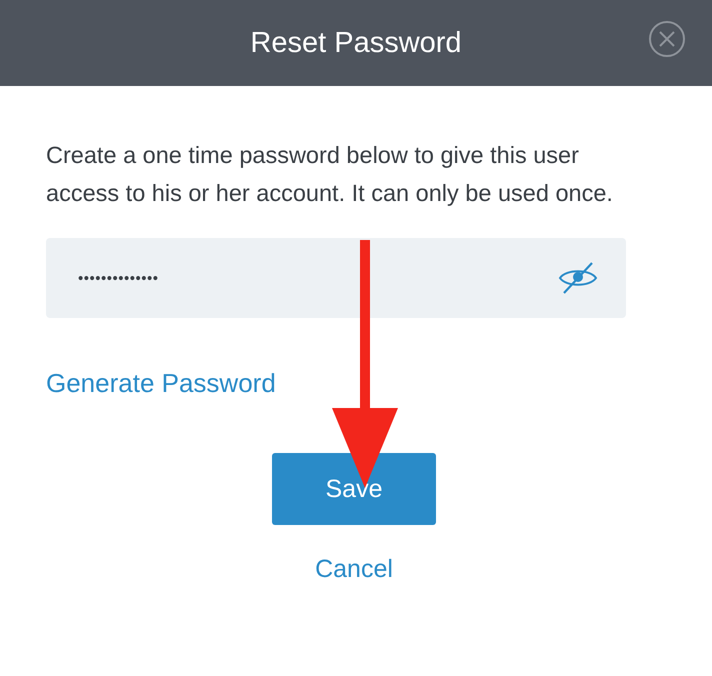  What do you see at coordinates (330, 174) in the screenshot?
I see `description-text: Create a one time password below to give this user access to his or her account. It can only be used once.` at bounding box center [330, 174].